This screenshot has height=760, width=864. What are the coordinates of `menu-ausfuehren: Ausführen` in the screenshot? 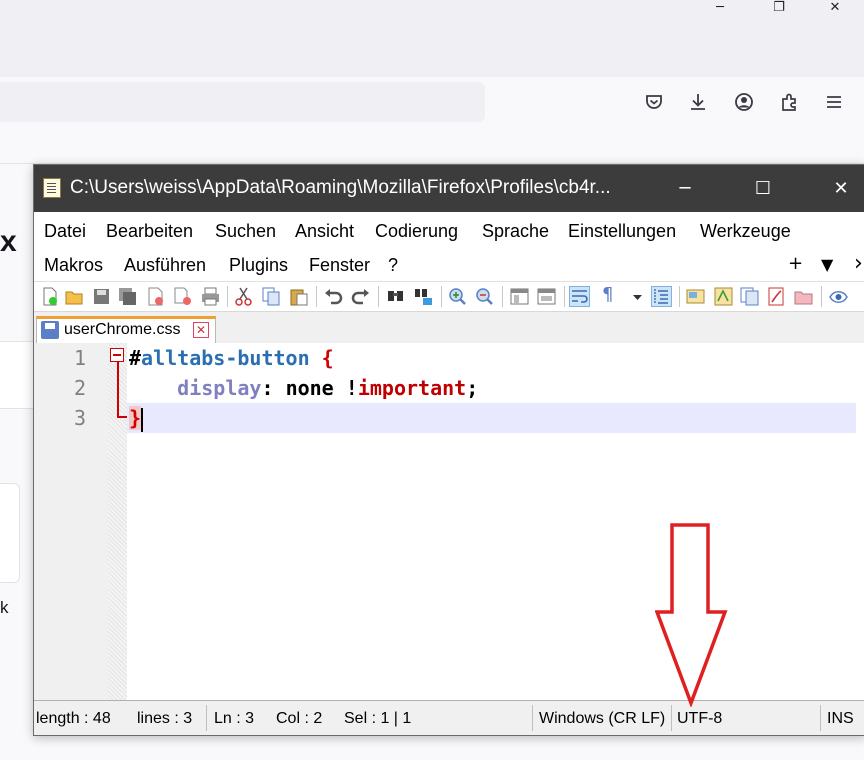 It's located at (165, 265).